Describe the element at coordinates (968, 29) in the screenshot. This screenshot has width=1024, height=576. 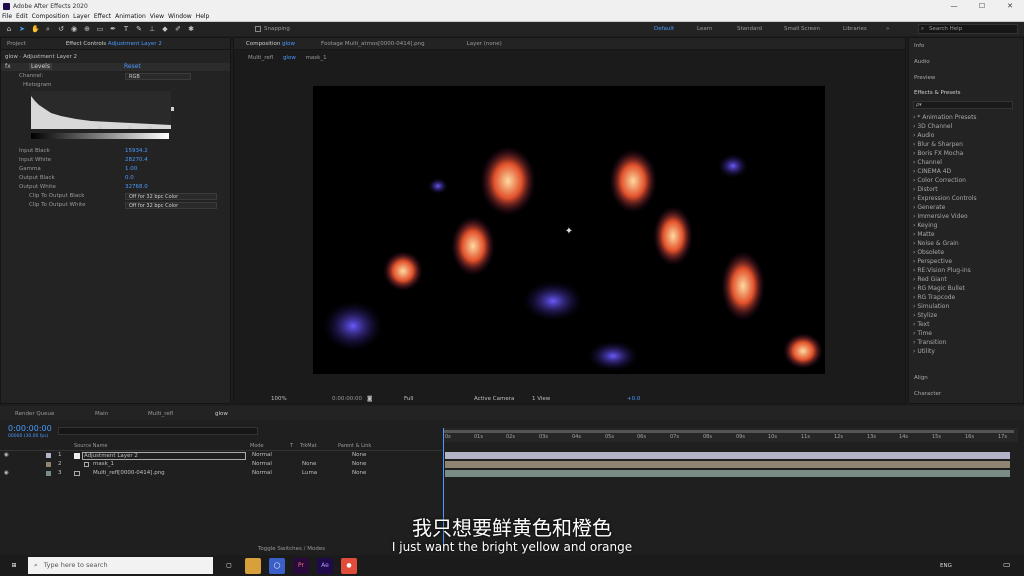
I see `search-help-input: ⌕ Search Help` at that location.